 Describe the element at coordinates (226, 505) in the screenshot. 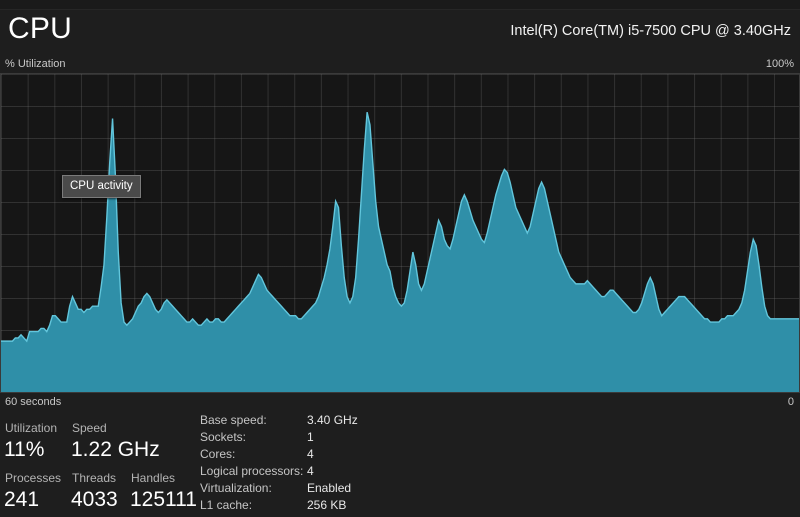

I see `detail-key: L1 cache:` at that location.